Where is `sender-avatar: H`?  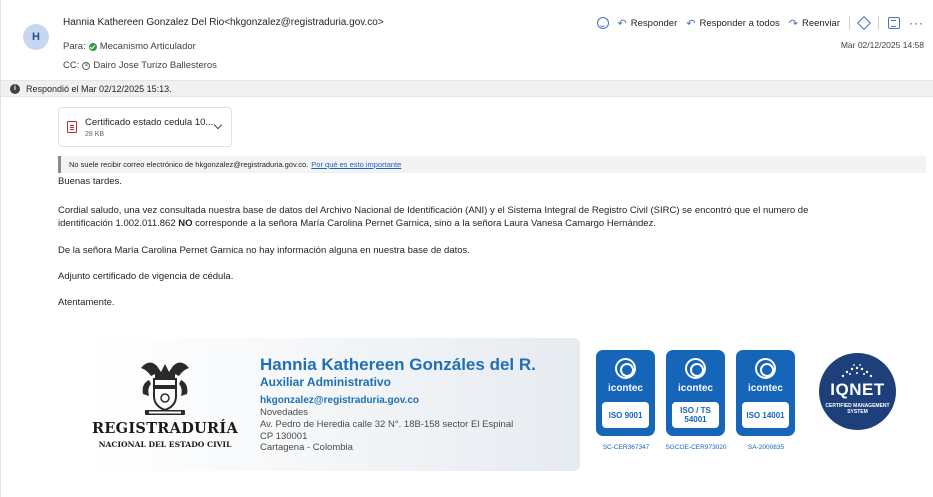
sender-avatar: H is located at coordinates (36, 37).